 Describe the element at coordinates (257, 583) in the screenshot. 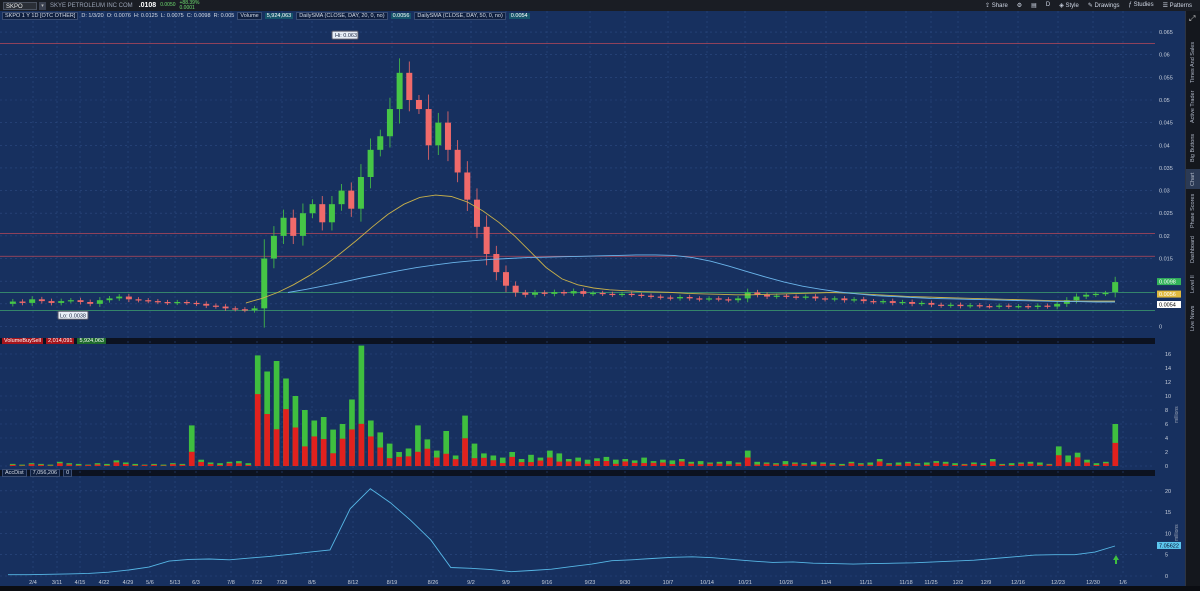

I see `x-tick-label: 7/22` at that location.